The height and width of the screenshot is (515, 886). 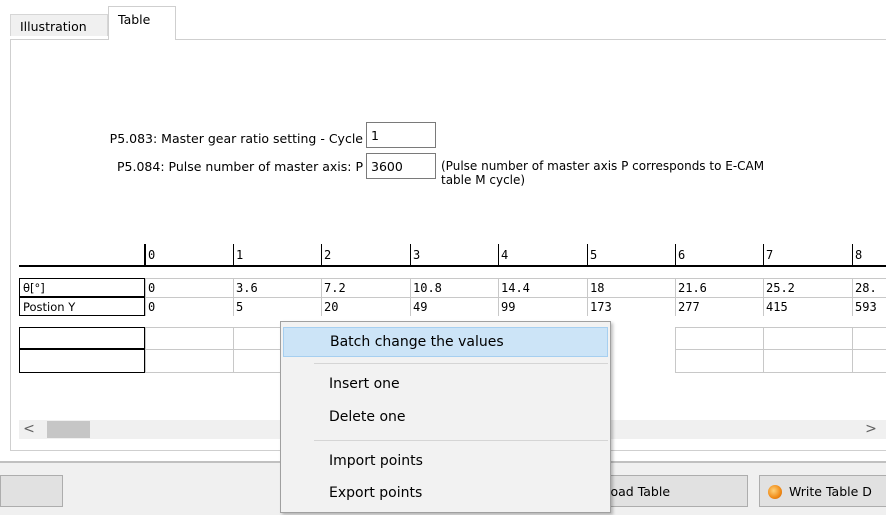 I want to click on row-header-position-y: Postion Y, so click(x=82, y=306).